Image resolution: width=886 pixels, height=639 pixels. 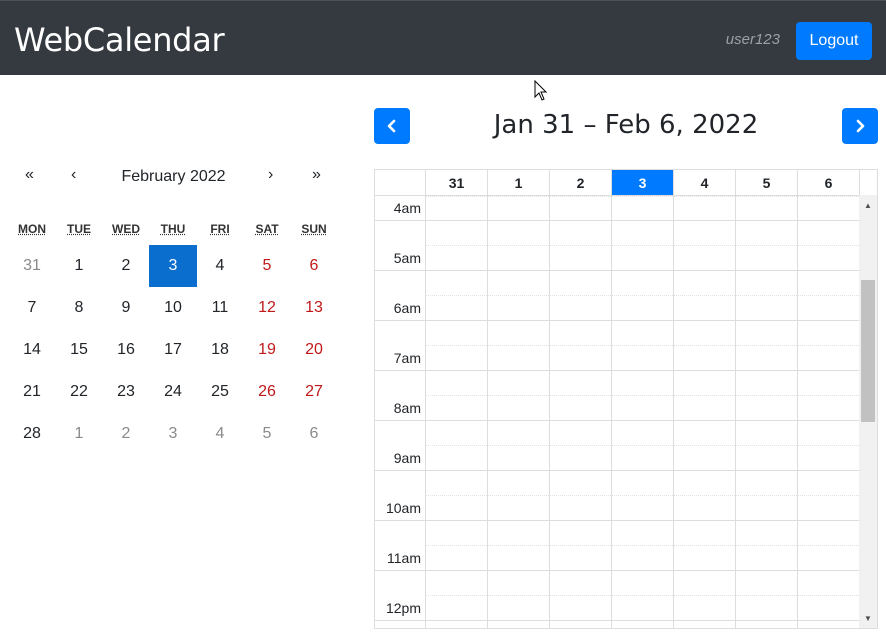 What do you see at coordinates (316, 175) in the screenshot?
I see `next-year-button: »` at bounding box center [316, 175].